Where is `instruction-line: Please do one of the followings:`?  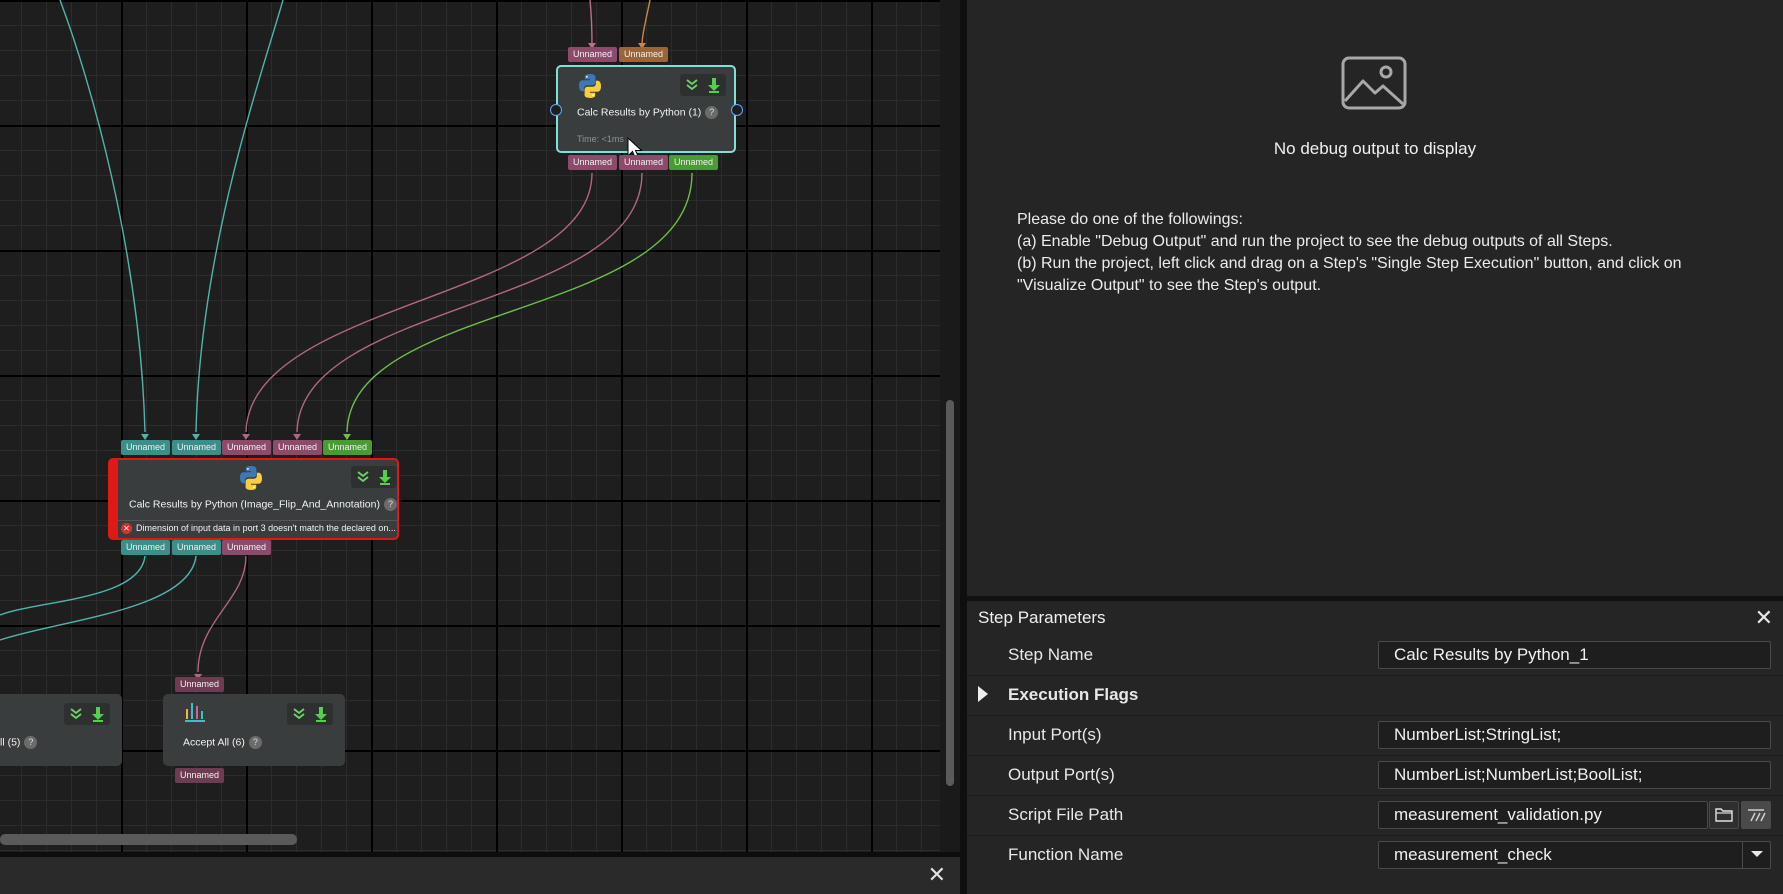
instruction-line: Please do one of the followings: is located at coordinates (1130, 219).